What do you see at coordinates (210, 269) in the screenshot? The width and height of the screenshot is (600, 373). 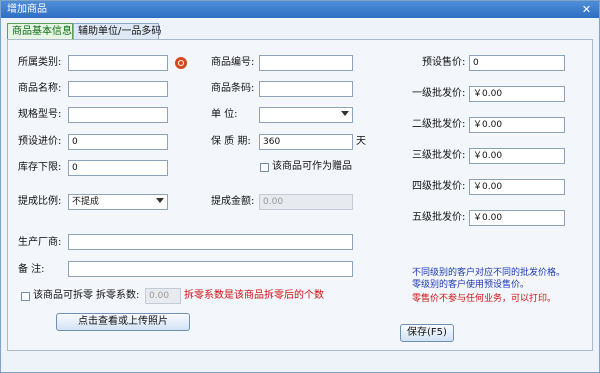 I see `remark-input` at bounding box center [210, 269].